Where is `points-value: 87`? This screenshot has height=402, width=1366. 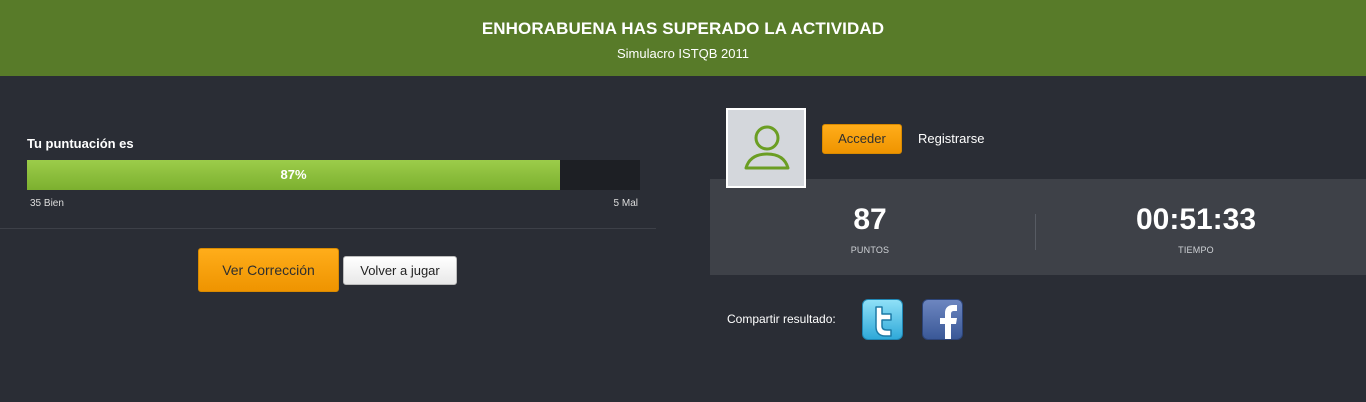 points-value: 87 is located at coordinates (870, 219).